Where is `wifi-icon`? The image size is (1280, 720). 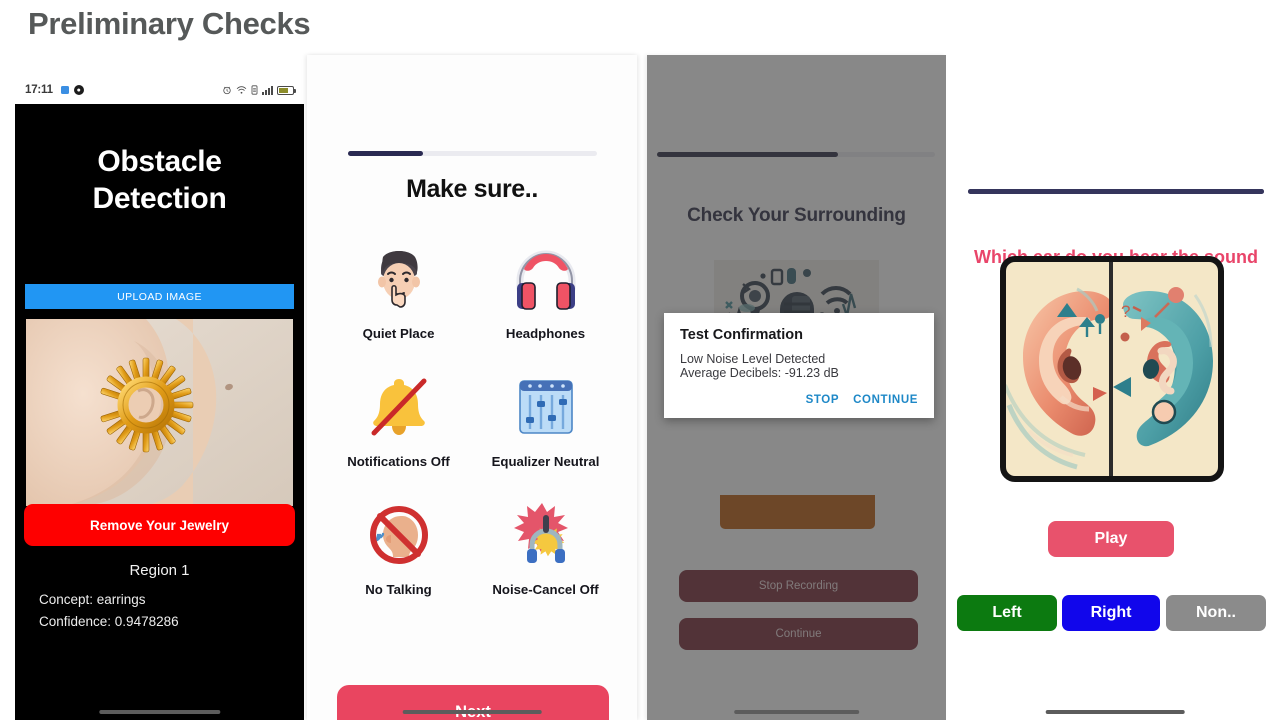 wifi-icon is located at coordinates (241, 90).